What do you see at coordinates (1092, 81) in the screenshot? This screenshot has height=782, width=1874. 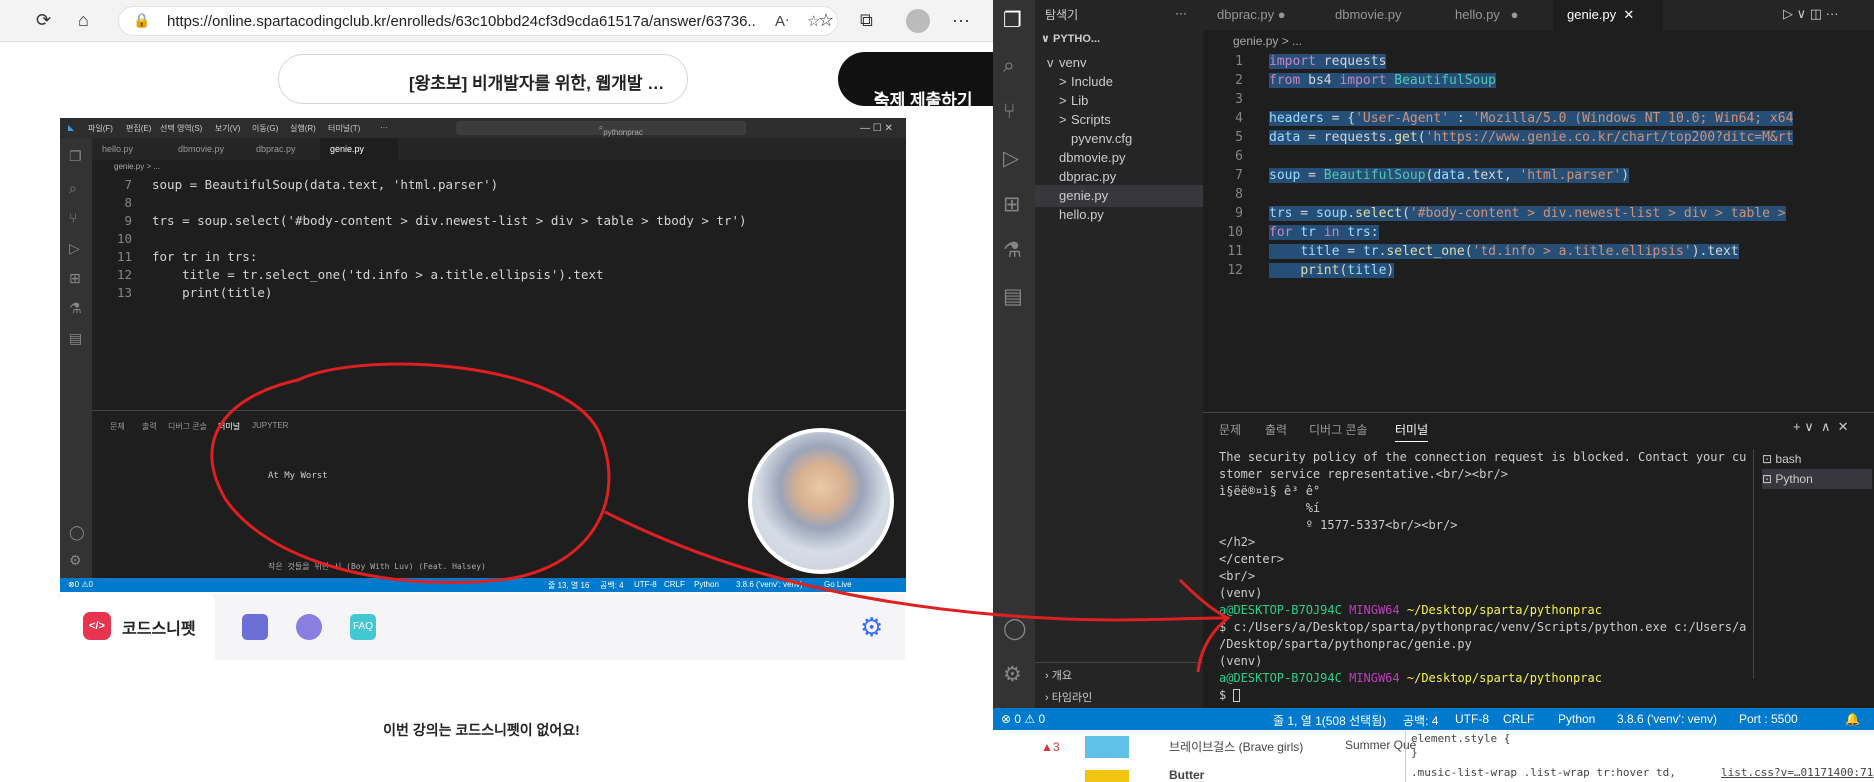 I see `file-tree-label: Include` at bounding box center [1092, 81].